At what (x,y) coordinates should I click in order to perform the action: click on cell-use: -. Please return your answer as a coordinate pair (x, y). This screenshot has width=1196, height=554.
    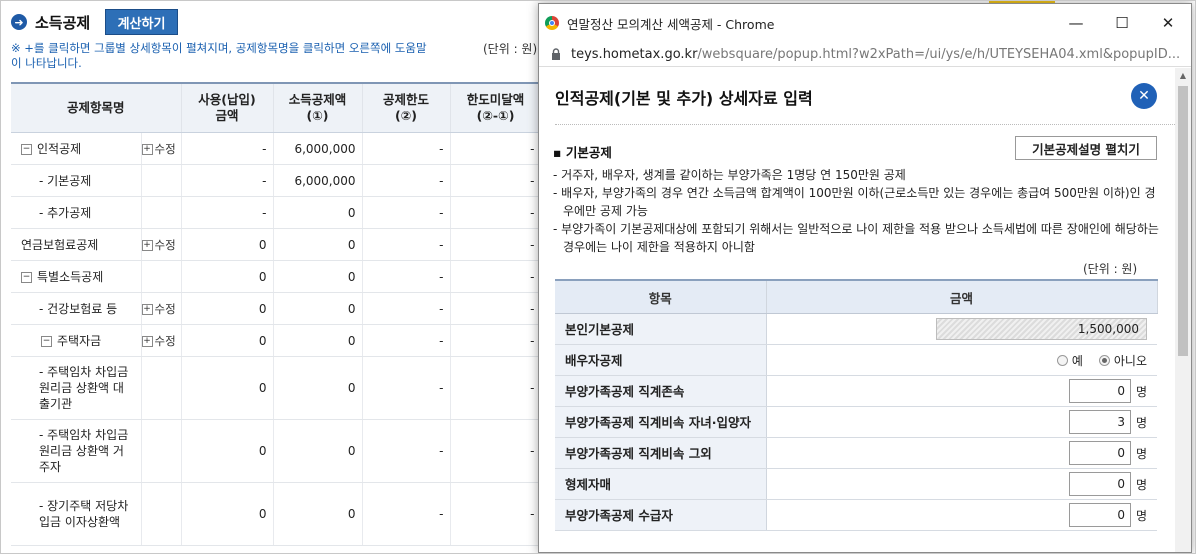
    Looking at the image, I should click on (227, 148).